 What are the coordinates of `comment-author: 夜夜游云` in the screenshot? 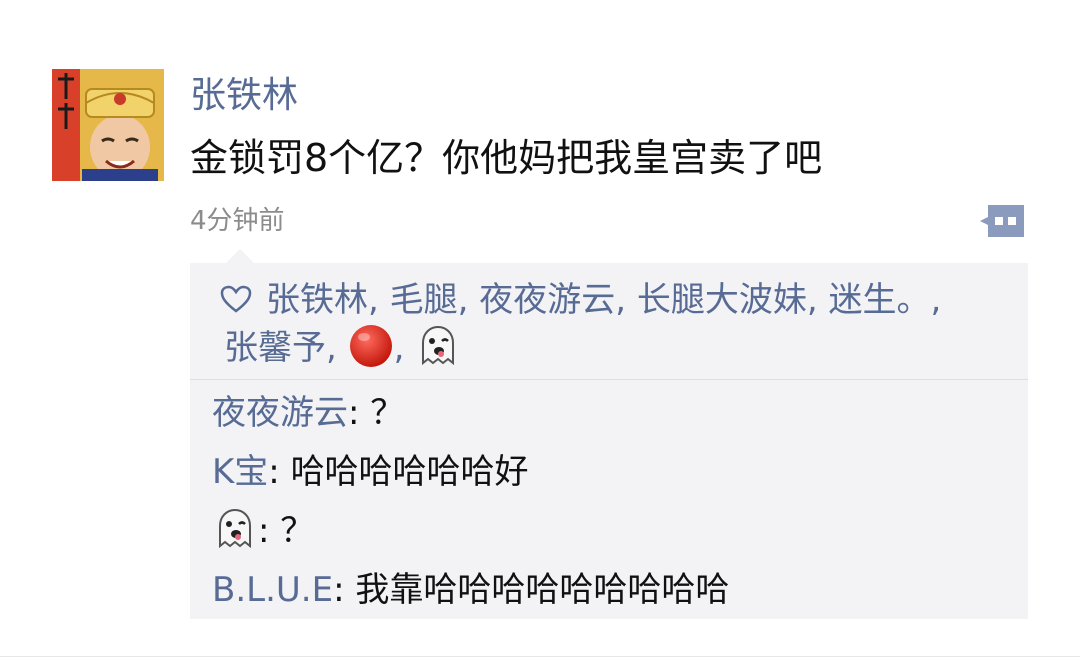 It's located at (280, 413).